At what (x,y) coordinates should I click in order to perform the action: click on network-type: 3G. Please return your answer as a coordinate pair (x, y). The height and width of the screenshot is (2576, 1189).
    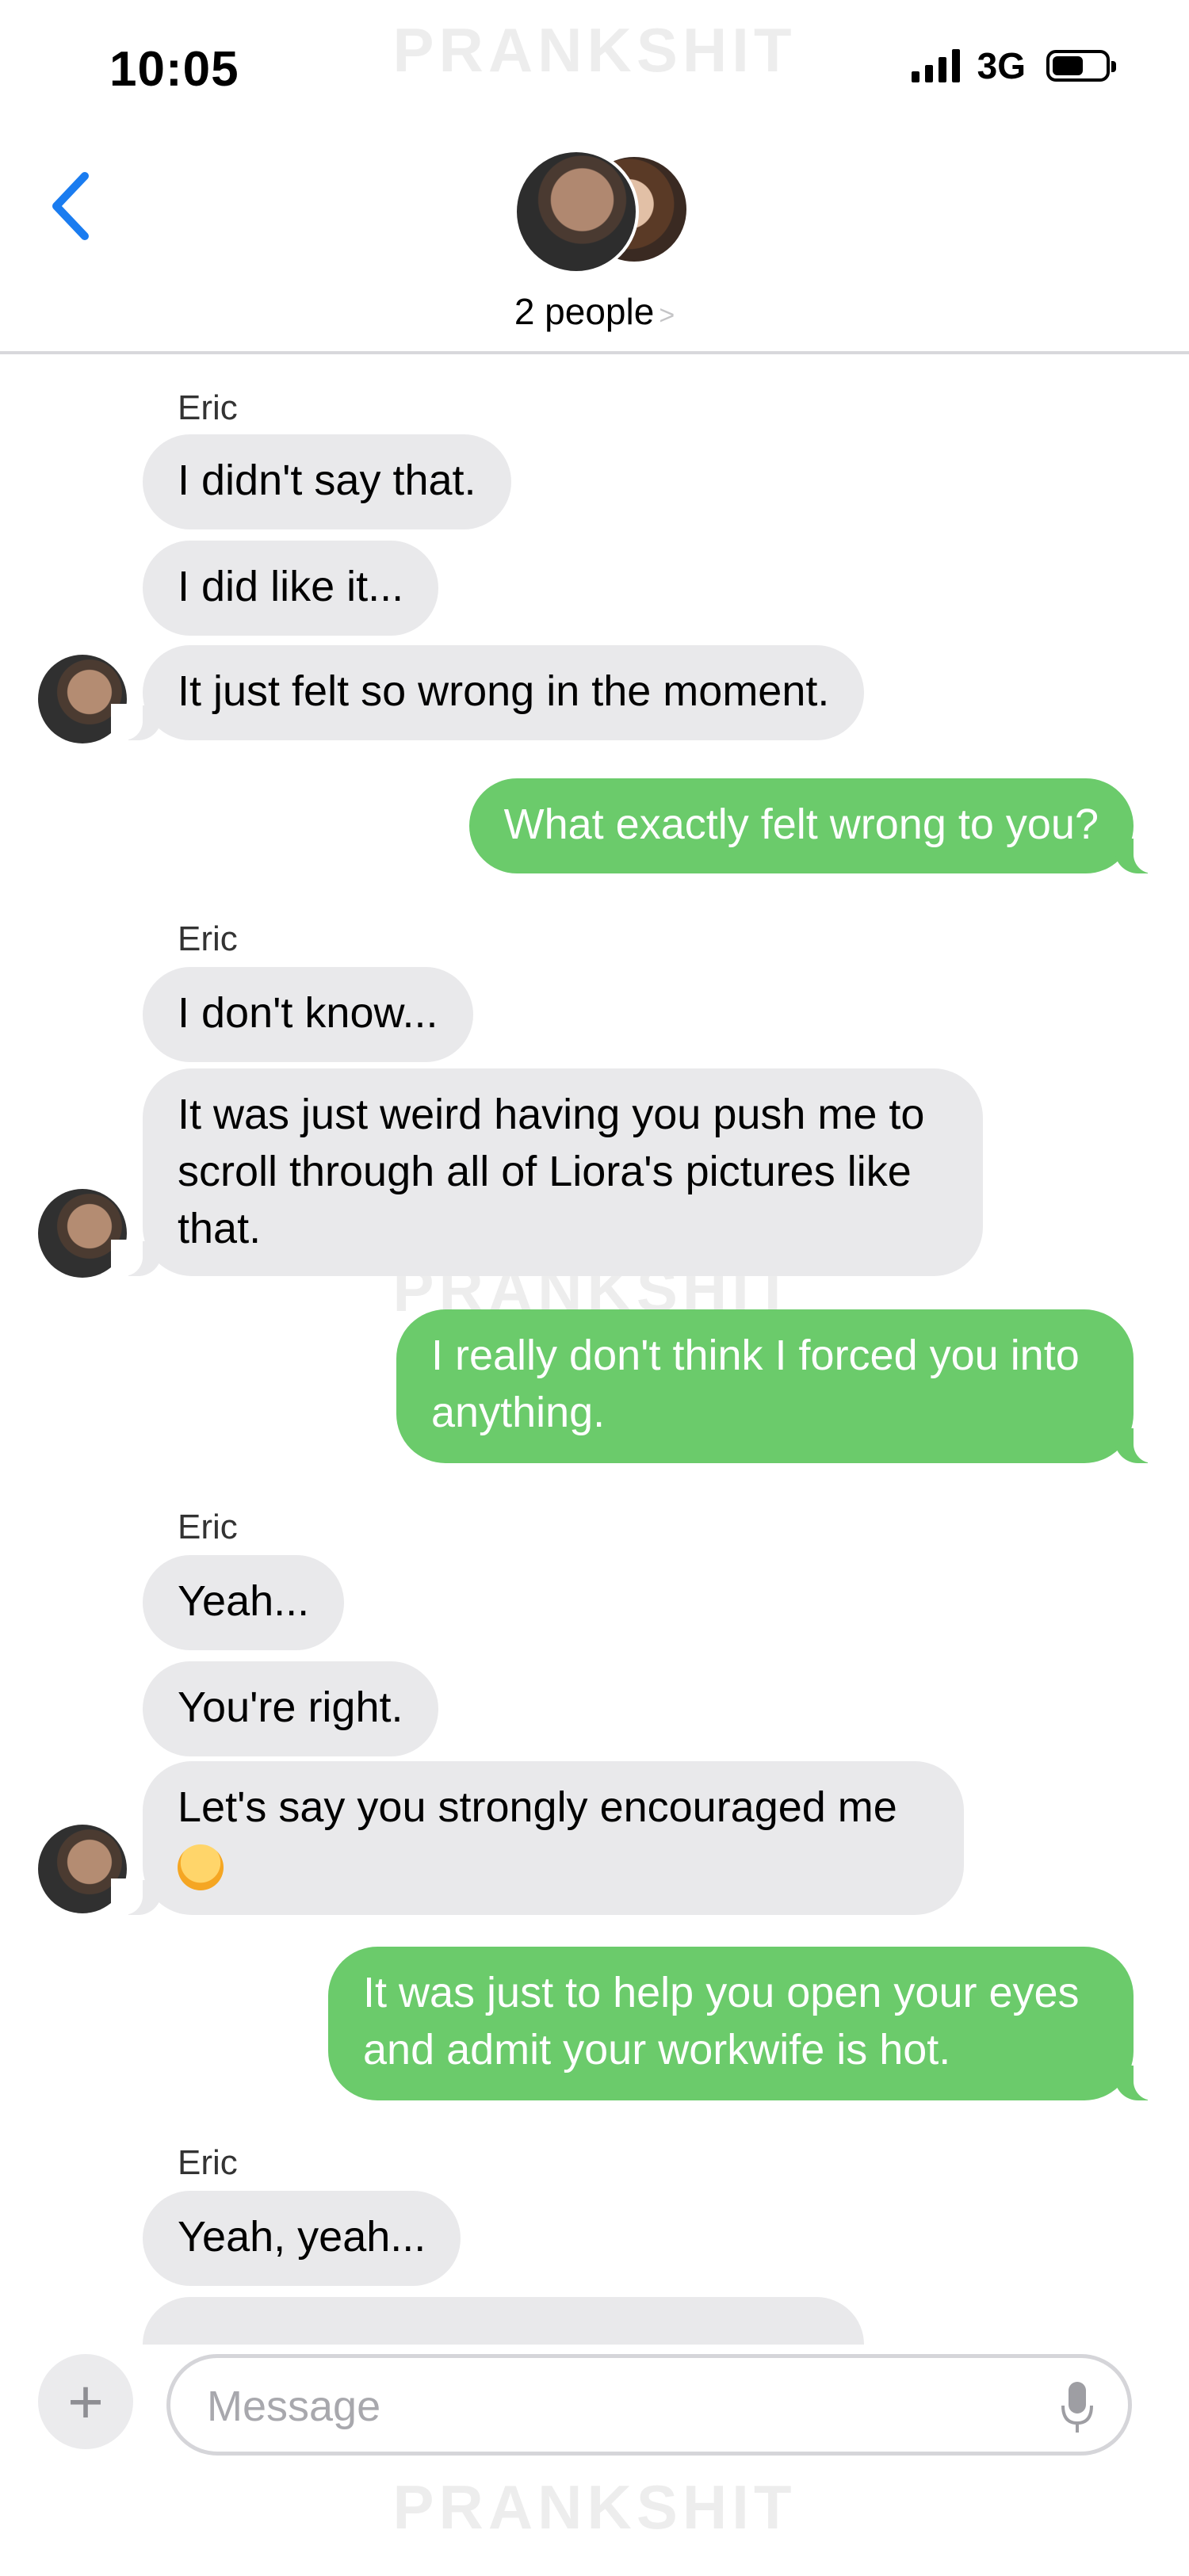
    Looking at the image, I should click on (1001, 65).